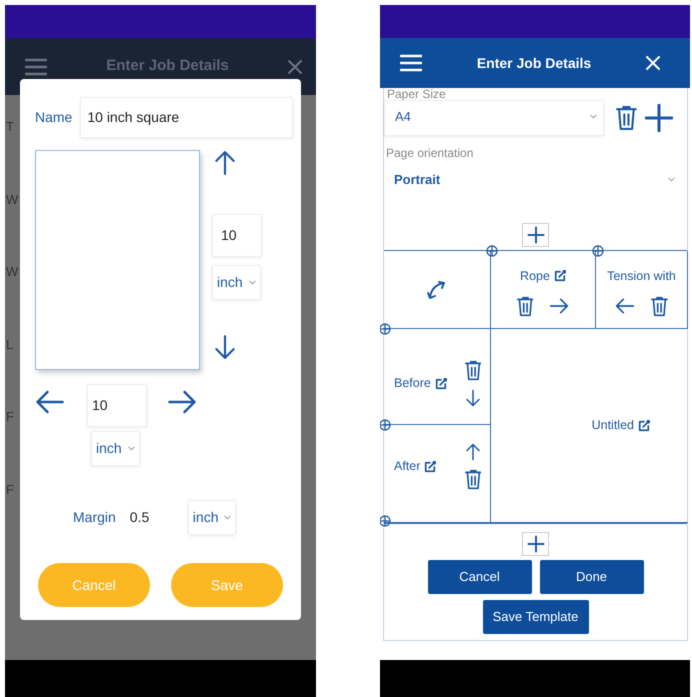 The height and width of the screenshot is (697, 692). I want to click on name-field: 10 inch square, so click(186, 117).